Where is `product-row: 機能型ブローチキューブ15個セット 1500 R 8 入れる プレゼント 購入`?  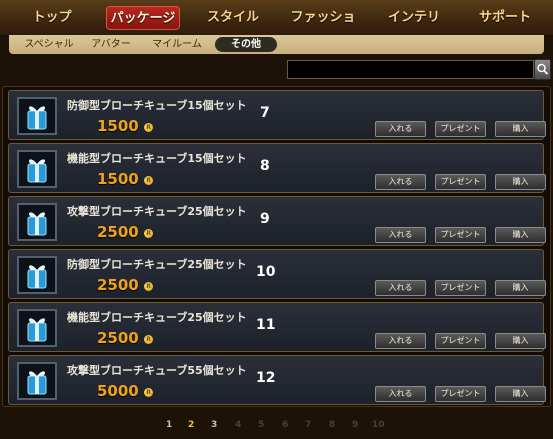
product-row: 機能型ブローチキューブ15個セット 1500 R 8 入れる プレゼント 購入 is located at coordinates (277, 168).